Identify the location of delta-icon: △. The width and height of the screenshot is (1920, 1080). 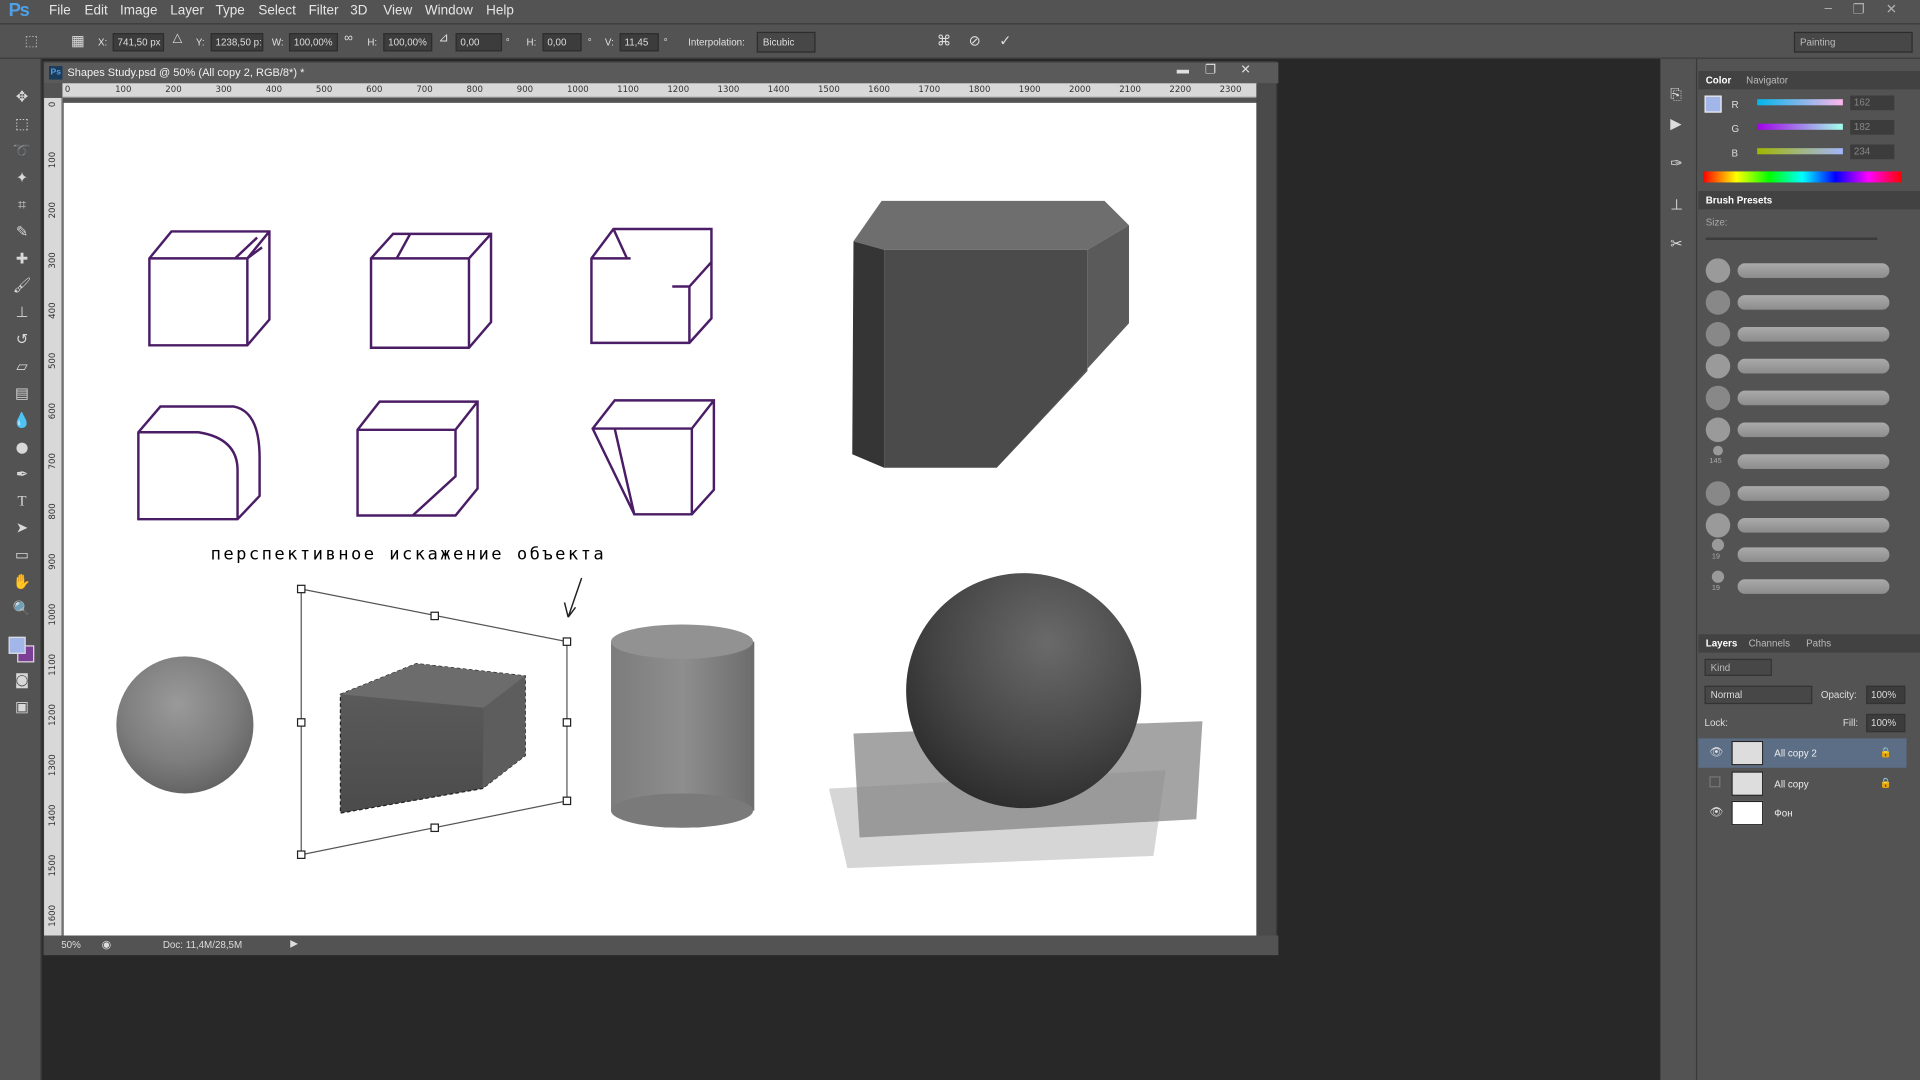
(177, 38).